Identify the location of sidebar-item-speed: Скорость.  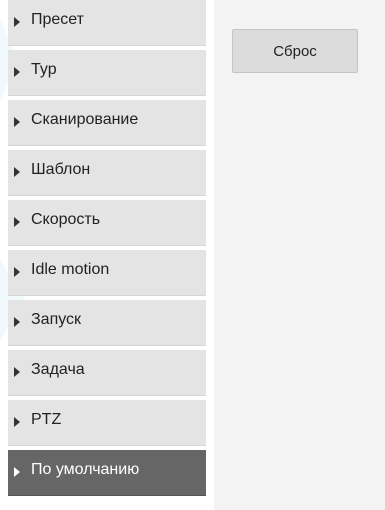
(107, 223).